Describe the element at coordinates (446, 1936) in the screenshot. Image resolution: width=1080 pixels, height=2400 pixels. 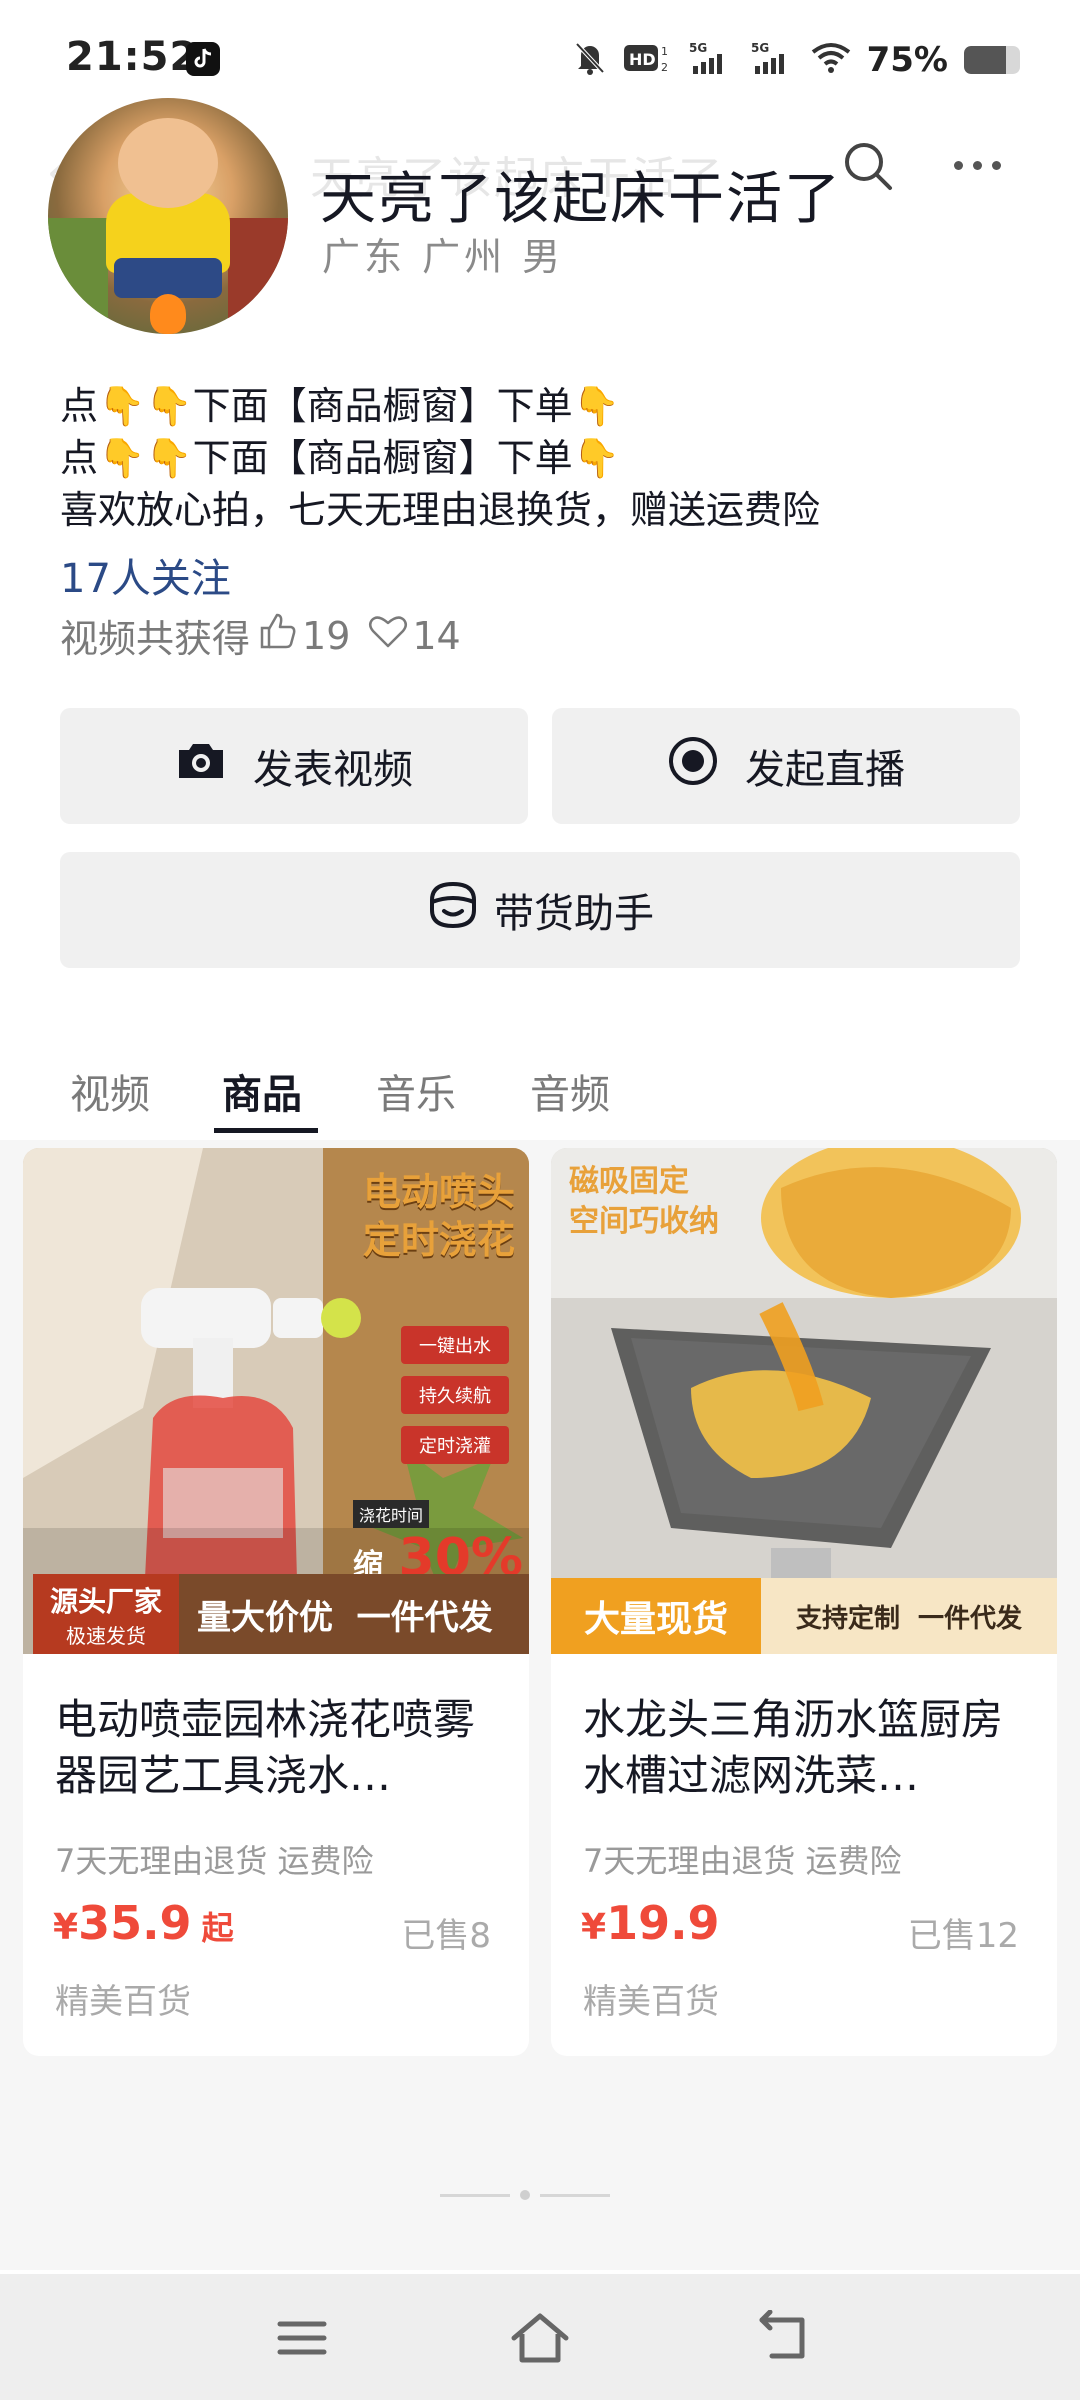
I see `sold-count: 已售8` at that location.